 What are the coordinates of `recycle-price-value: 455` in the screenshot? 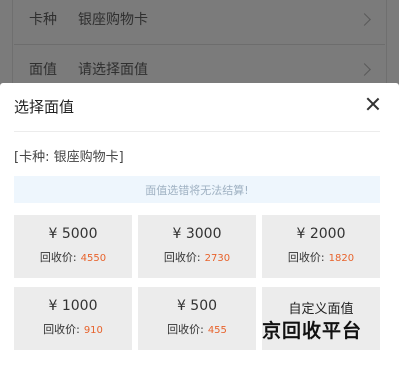 It's located at (217, 330).